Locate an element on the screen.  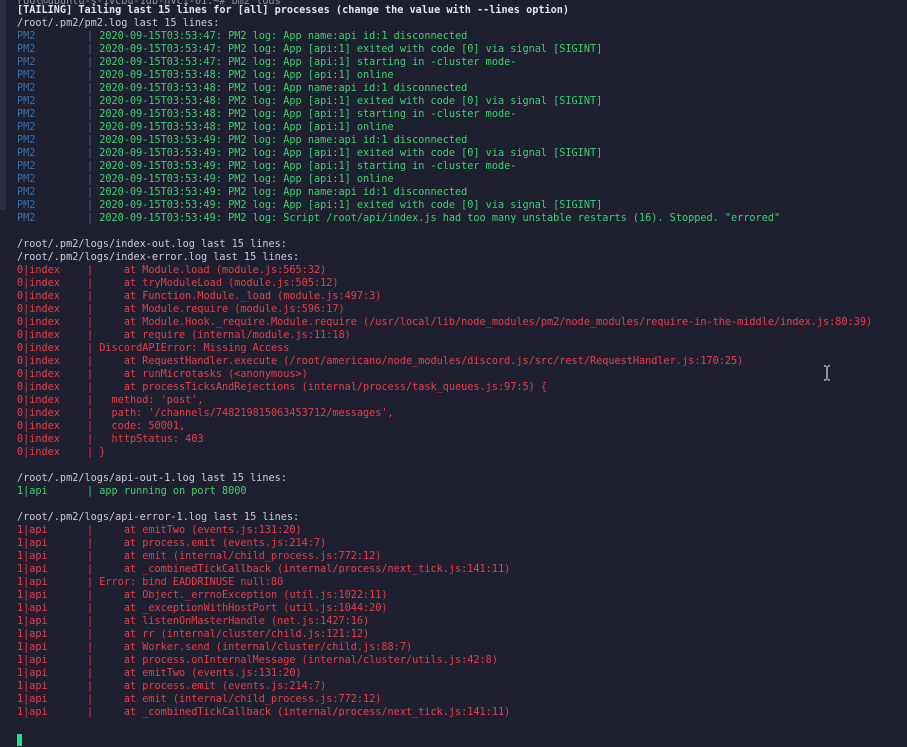
log-text: at Module.load (module.js:565:32) is located at coordinates (213, 270).